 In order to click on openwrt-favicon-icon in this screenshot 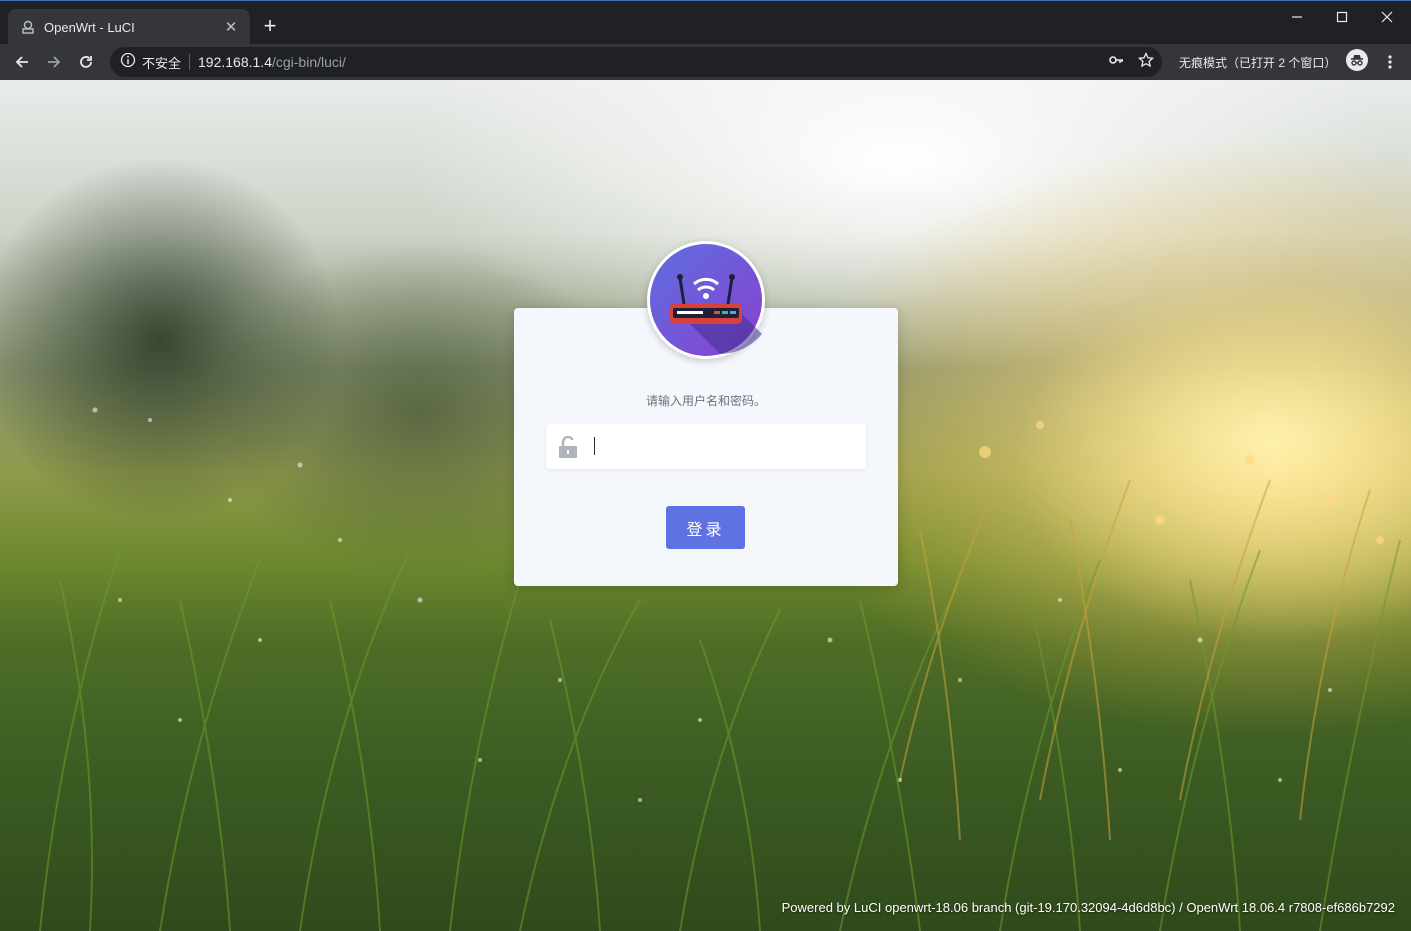, I will do `click(28, 27)`.